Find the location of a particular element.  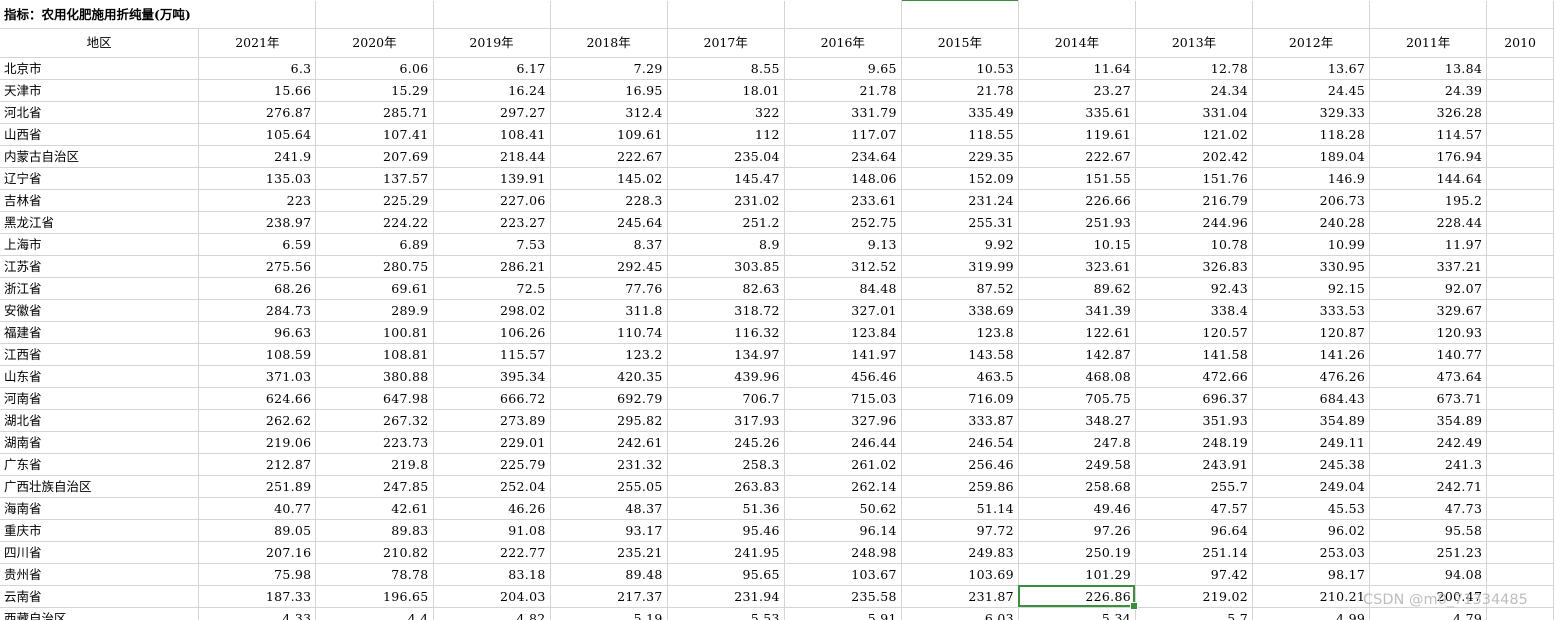

value-cell: 95.65 is located at coordinates (726, 574).